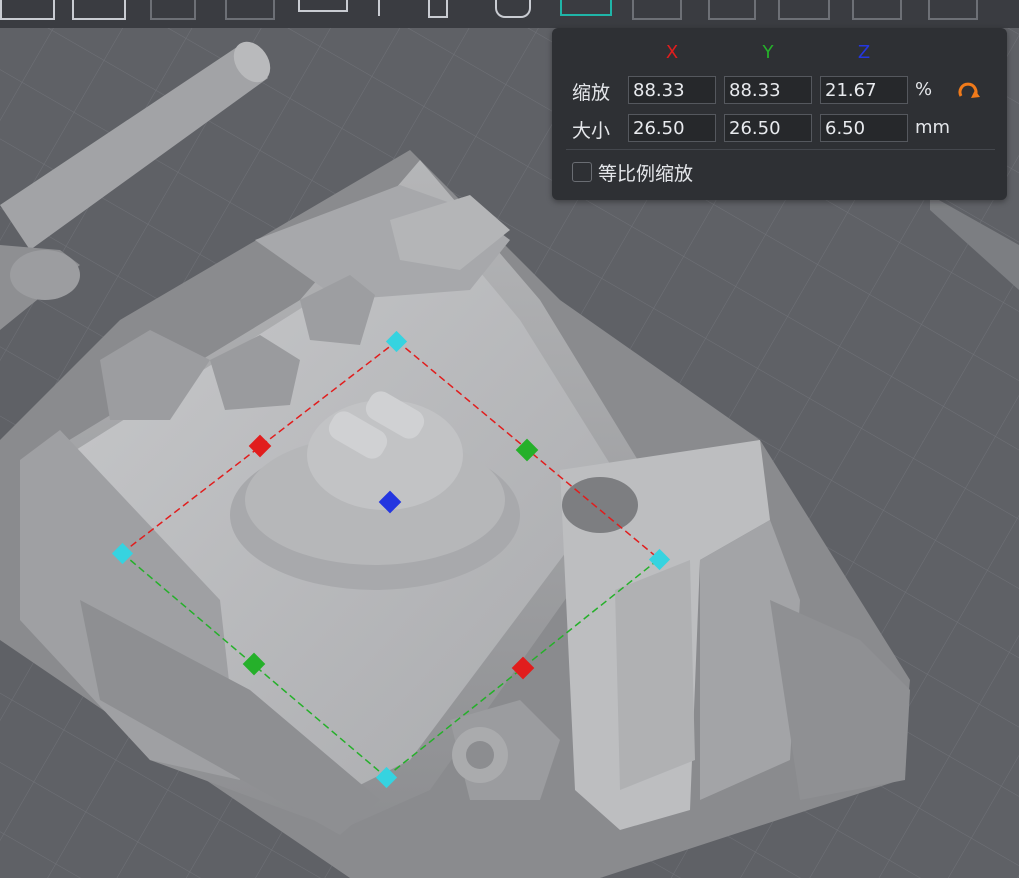 The width and height of the screenshot is (1019, 878). Describe the element at coordinates (173, 10) in the screenshot. I see `undo-icon` at that location.